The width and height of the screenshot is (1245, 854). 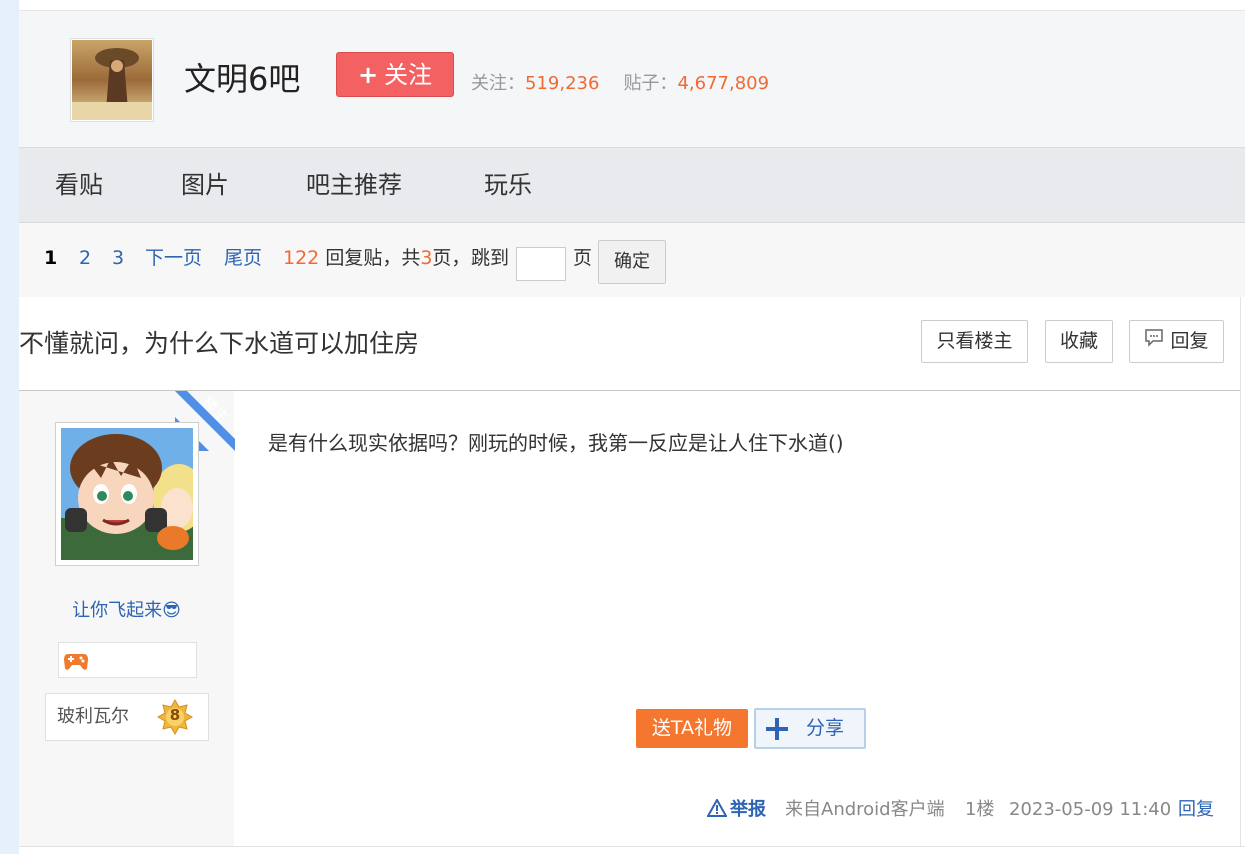 What do you see at coordinates (408, 75) in the screenshot?
I see `follow-label: 关注` at bounding box center [408, 75].